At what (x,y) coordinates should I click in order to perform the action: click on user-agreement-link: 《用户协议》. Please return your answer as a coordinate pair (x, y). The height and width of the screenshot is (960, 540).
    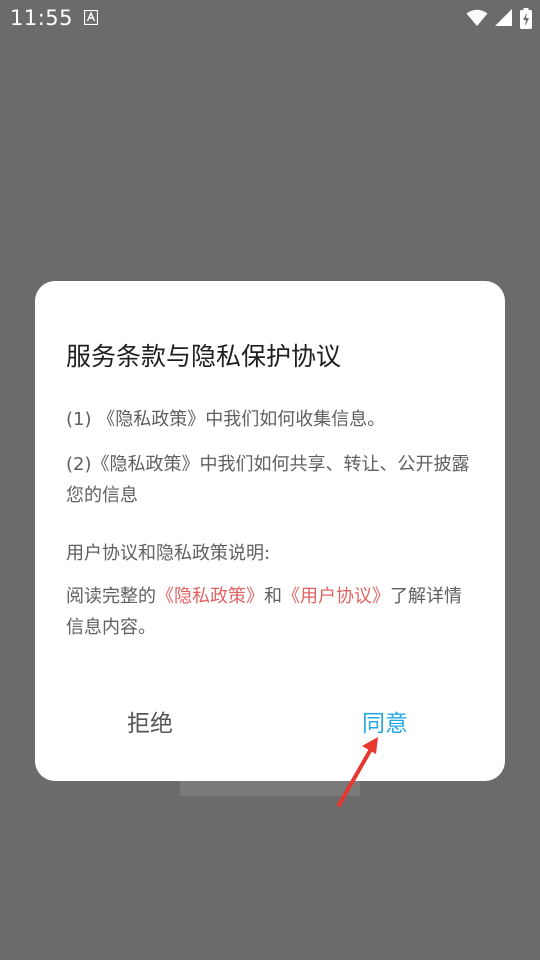
    Looking at the image, I should click on (336, 596).